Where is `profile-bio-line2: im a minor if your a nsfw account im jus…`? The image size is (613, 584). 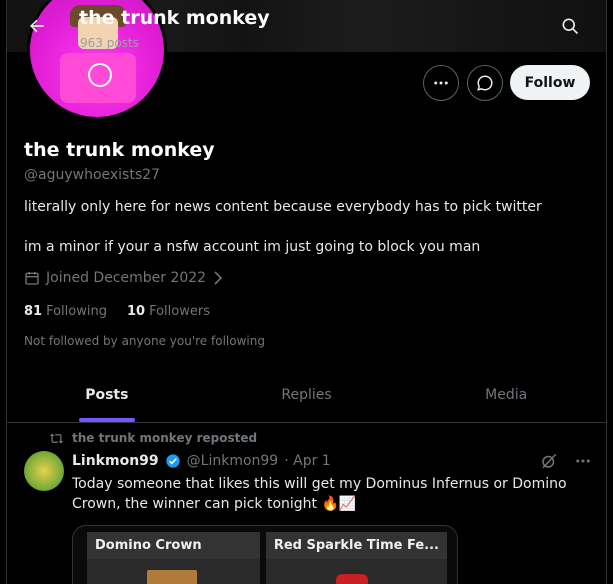 profile-bio-line2: im a minor if your a nsfw account im jus… is located at coordinates (252, 247).